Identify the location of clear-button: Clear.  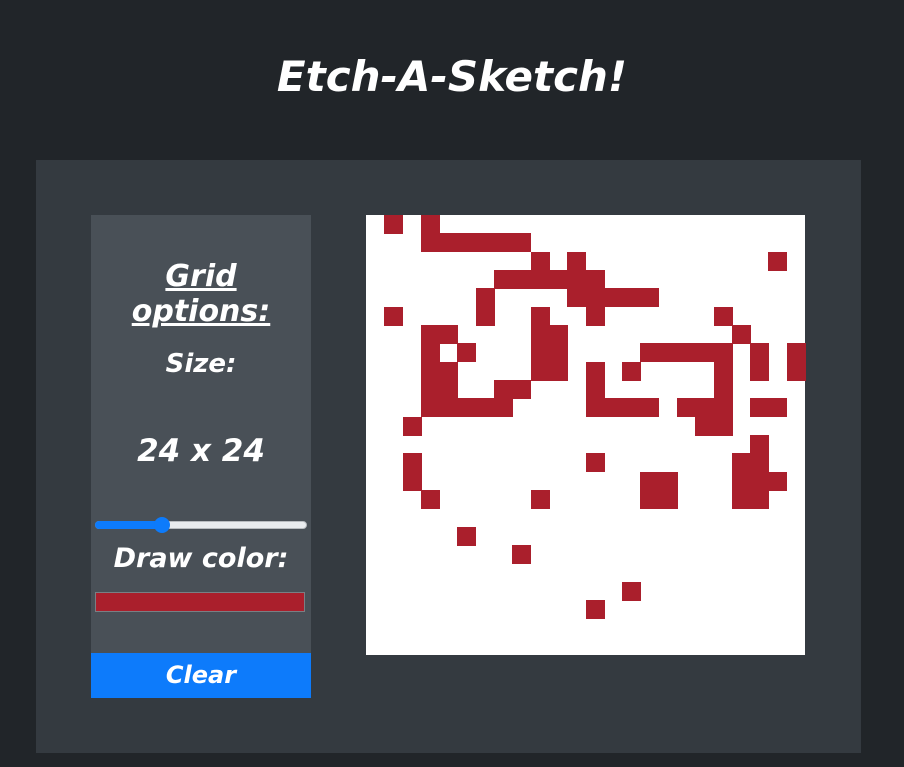
(201, 675).